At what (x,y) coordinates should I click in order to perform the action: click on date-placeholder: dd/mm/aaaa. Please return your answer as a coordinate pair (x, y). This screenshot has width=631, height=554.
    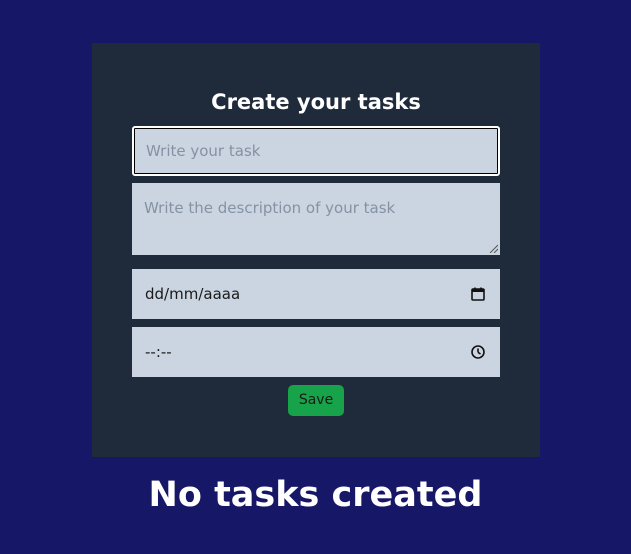
    Looking at the image, I should click on (193, 294).